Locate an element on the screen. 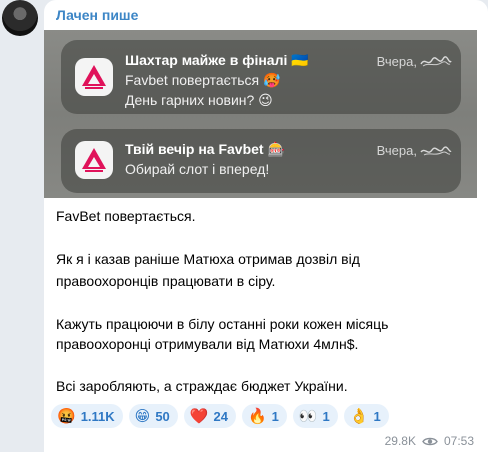 The width and height of the screenshot is (488, 452). fire-icon: 🔥 is located at coordinates (257, 416).